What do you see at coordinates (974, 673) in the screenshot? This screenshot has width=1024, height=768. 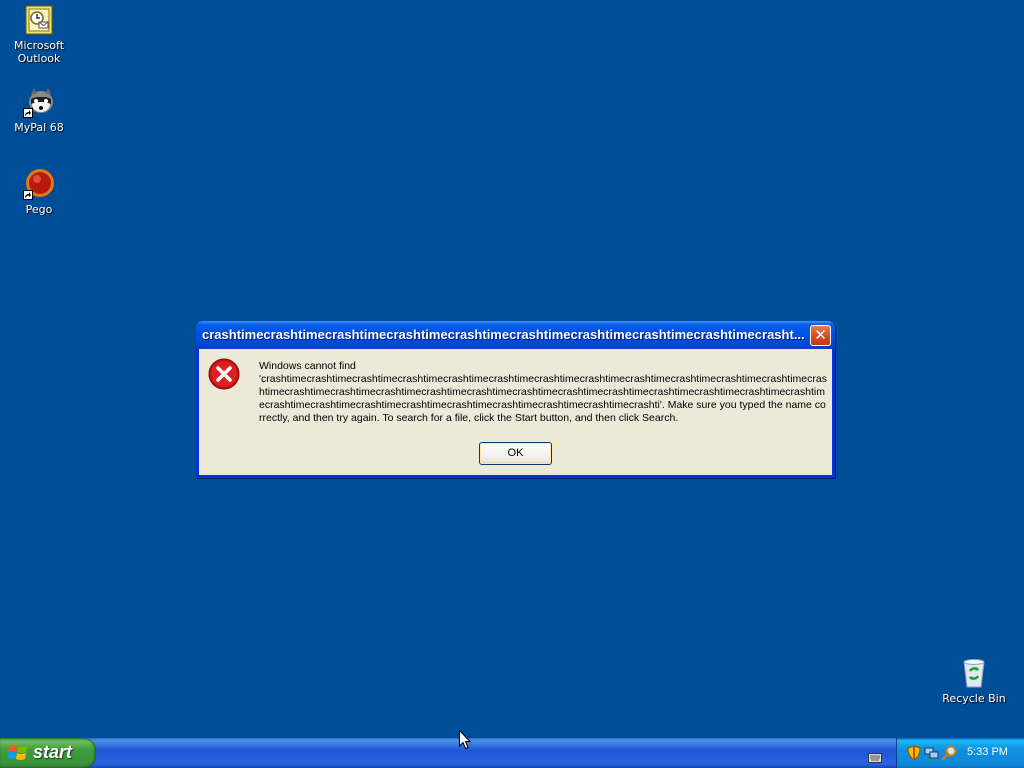 I see `recycle-bin-icon` at bounding box center [974, 673].